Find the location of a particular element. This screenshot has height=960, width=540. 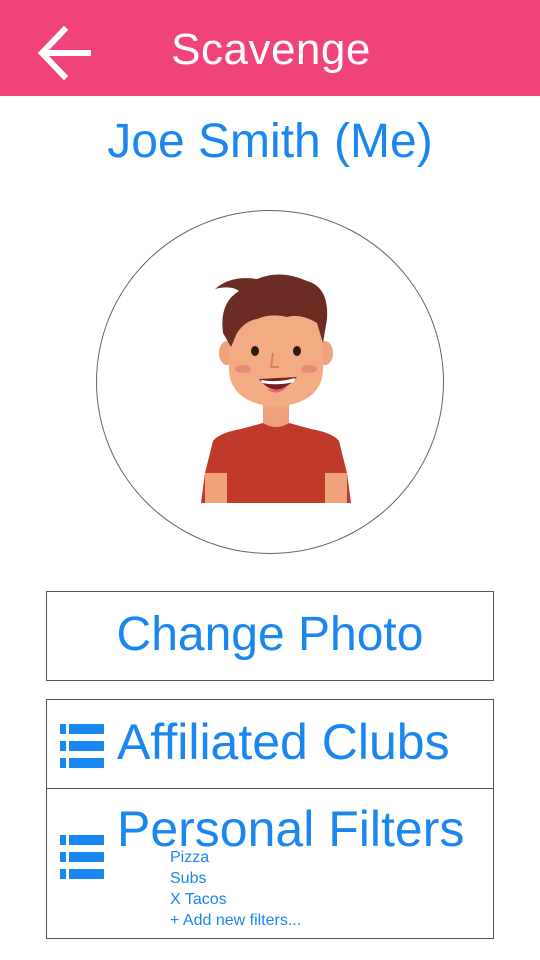

profile-name: Joe Smith (Me) is located at coordinates (270, 141).